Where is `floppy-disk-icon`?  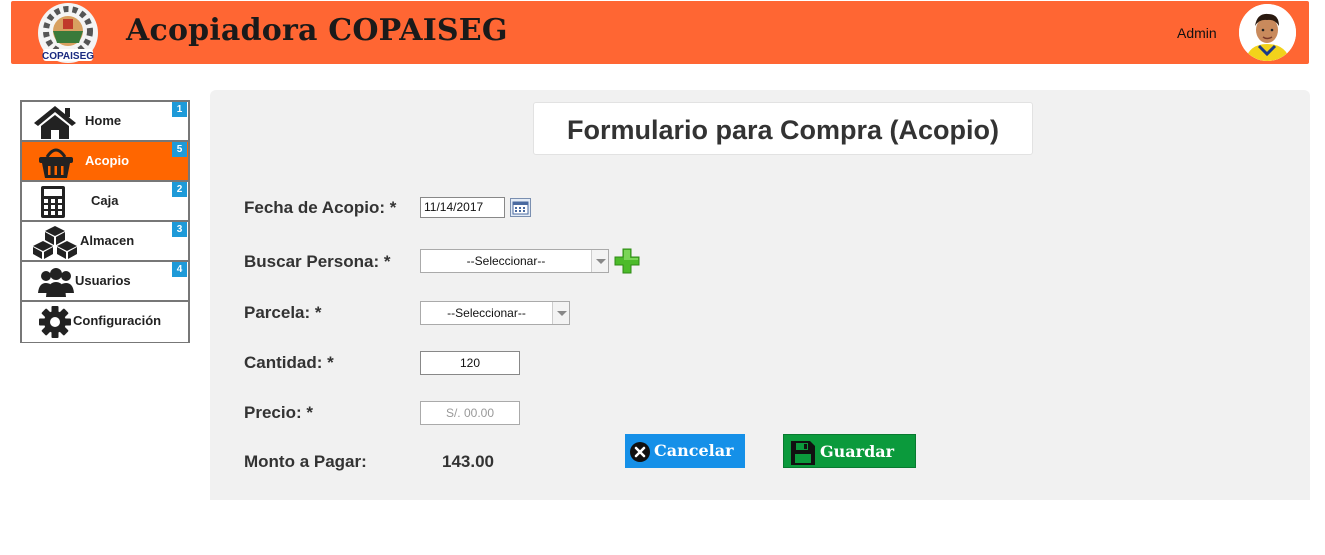 floppy-disk-icon is located at coordinates (803, 453).